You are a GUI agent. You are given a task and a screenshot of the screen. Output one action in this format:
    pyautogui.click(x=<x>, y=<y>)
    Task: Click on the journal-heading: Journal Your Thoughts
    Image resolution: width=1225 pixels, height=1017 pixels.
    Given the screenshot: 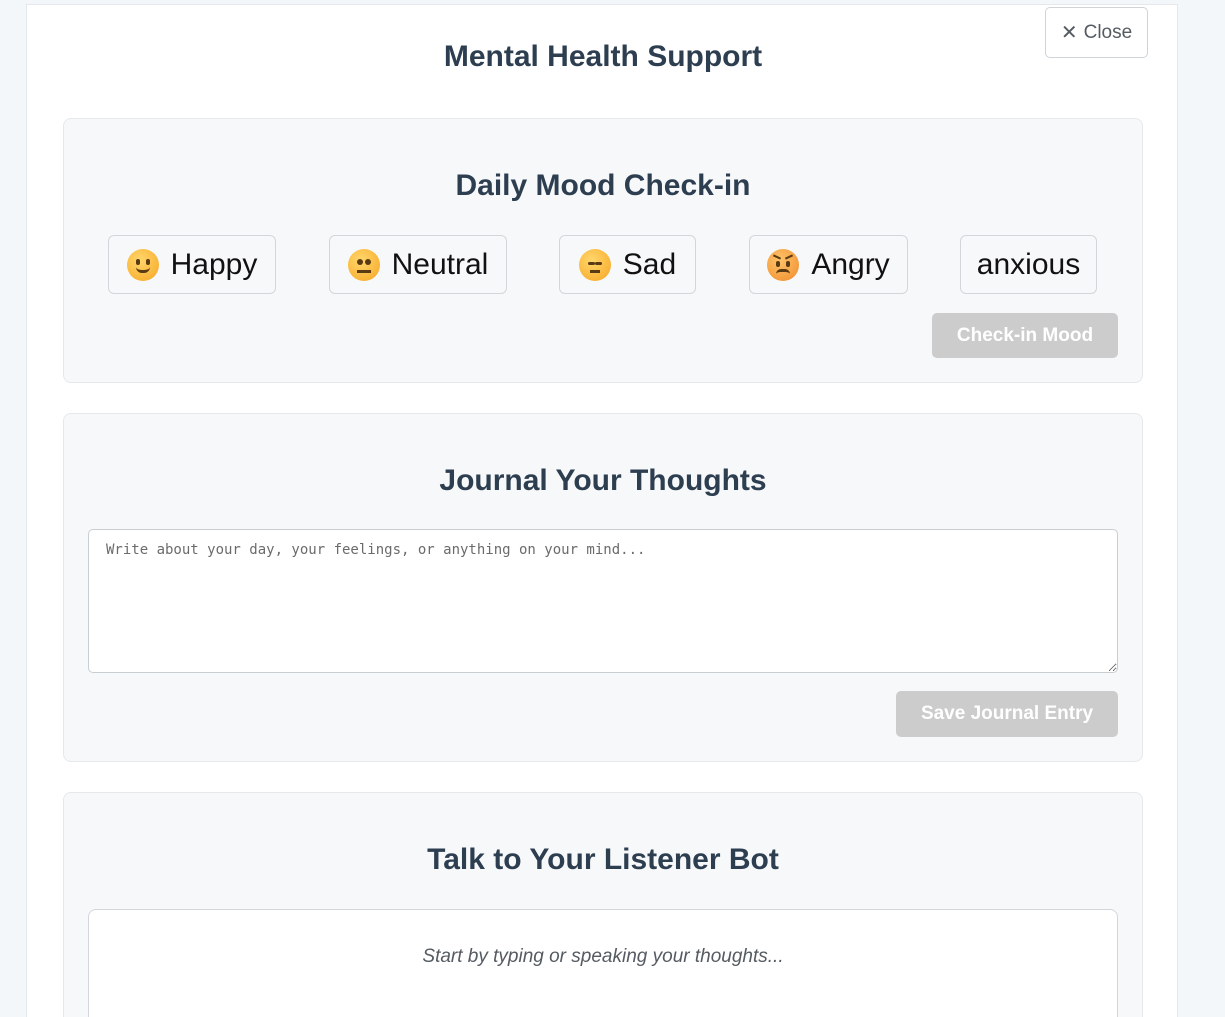 What is the action you would take?
    pyautogui.click(x=603, y=480)
    